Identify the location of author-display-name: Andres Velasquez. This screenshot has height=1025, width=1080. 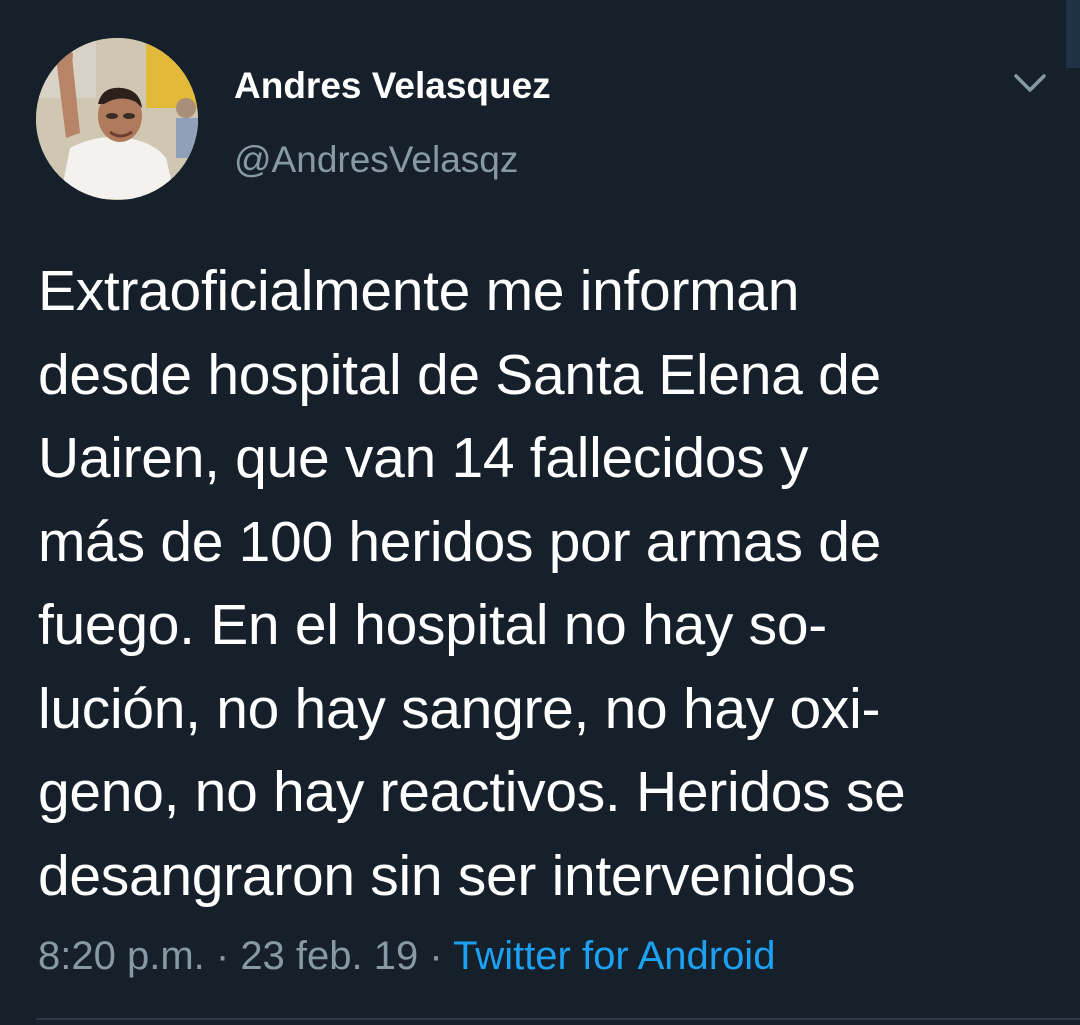
(392, 86).